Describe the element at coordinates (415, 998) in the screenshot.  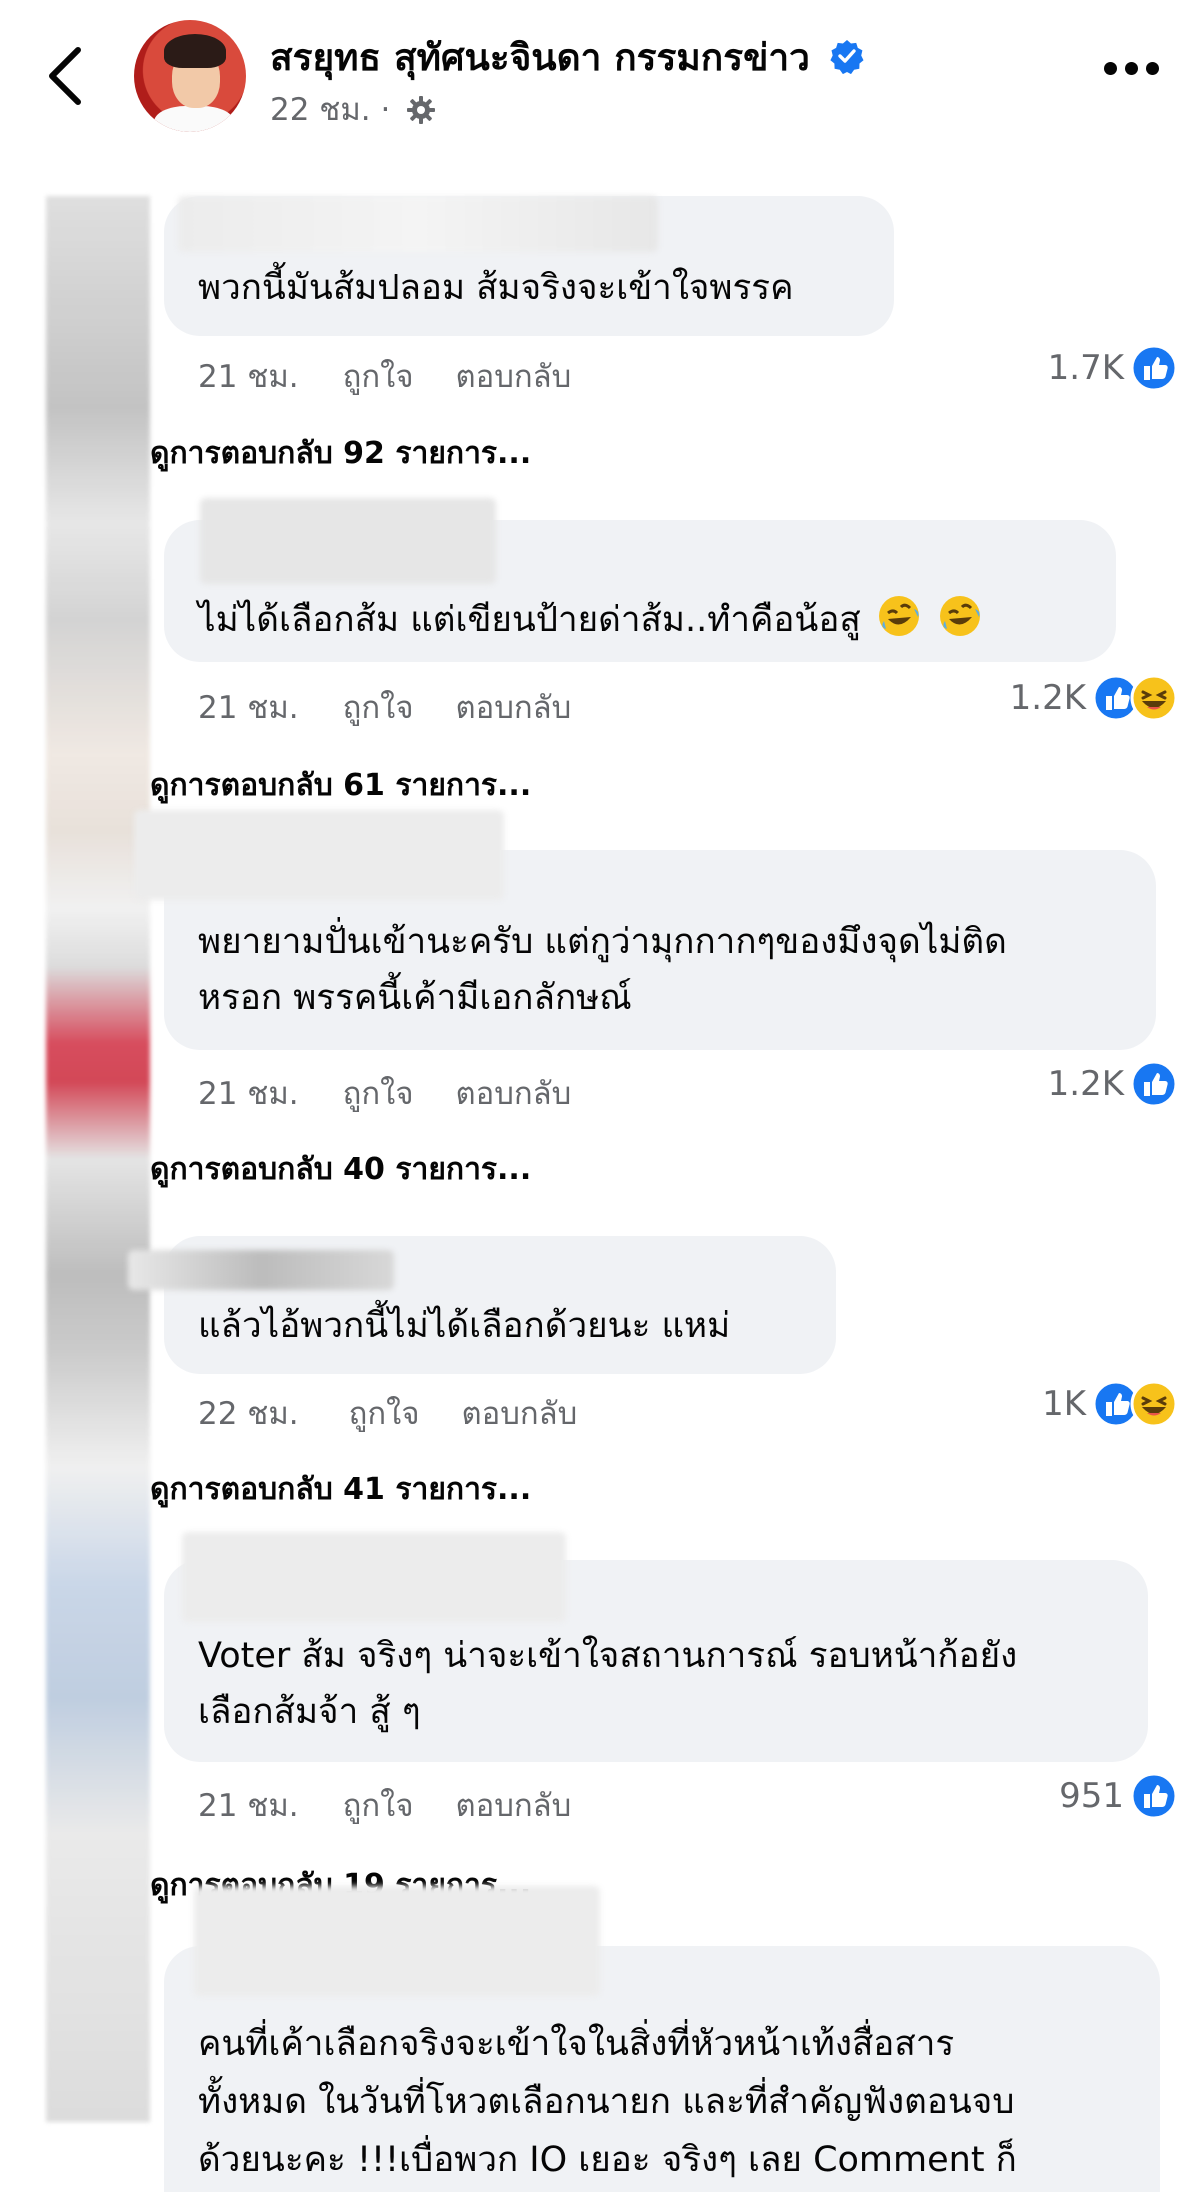
I see `comment-text-line-2: หรอก พรรคนี้เค้ามีเอกลักษณ์` at that location.